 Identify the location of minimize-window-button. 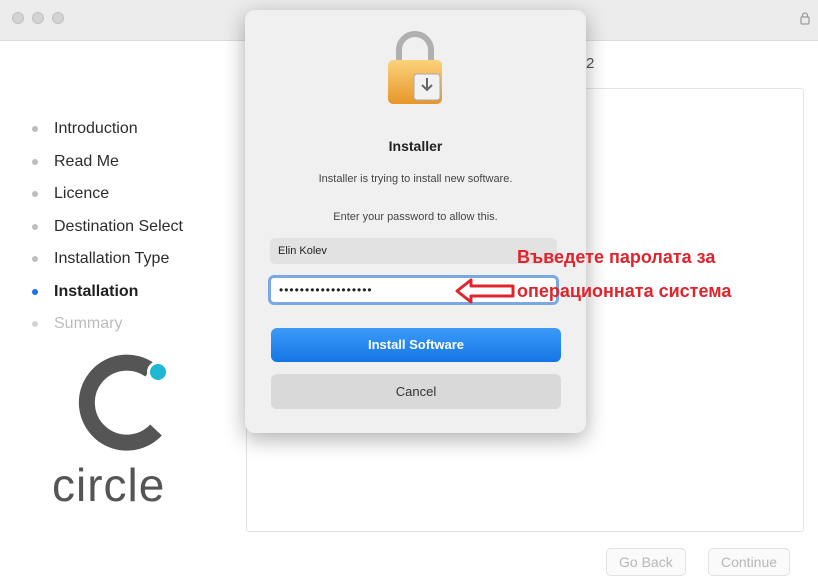
(38, 18).